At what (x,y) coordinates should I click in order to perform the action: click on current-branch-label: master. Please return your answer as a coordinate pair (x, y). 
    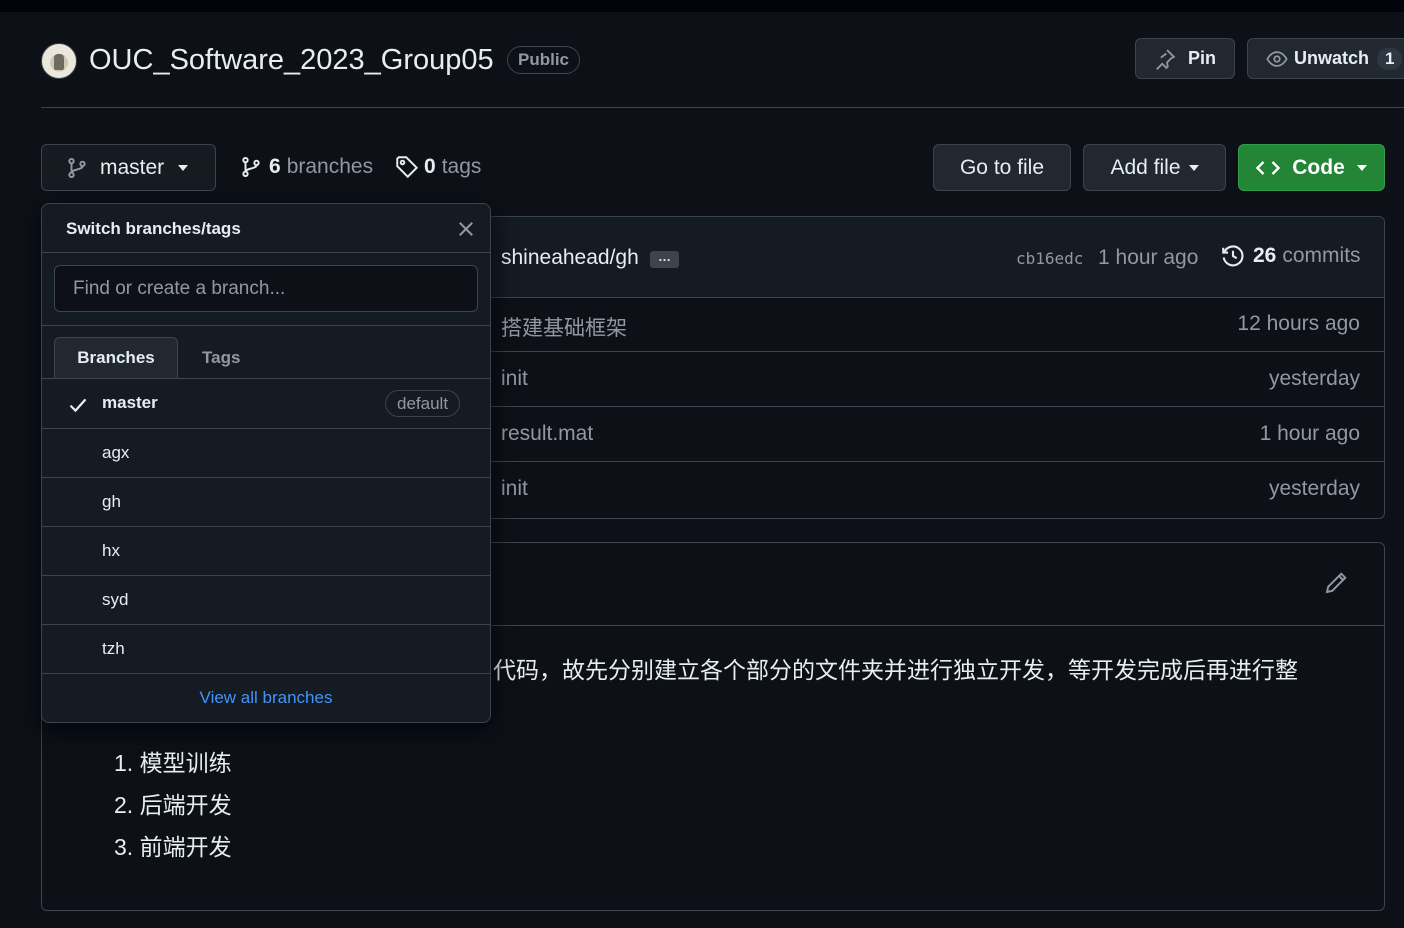
    Looking at the image, I should click on (132, 167).